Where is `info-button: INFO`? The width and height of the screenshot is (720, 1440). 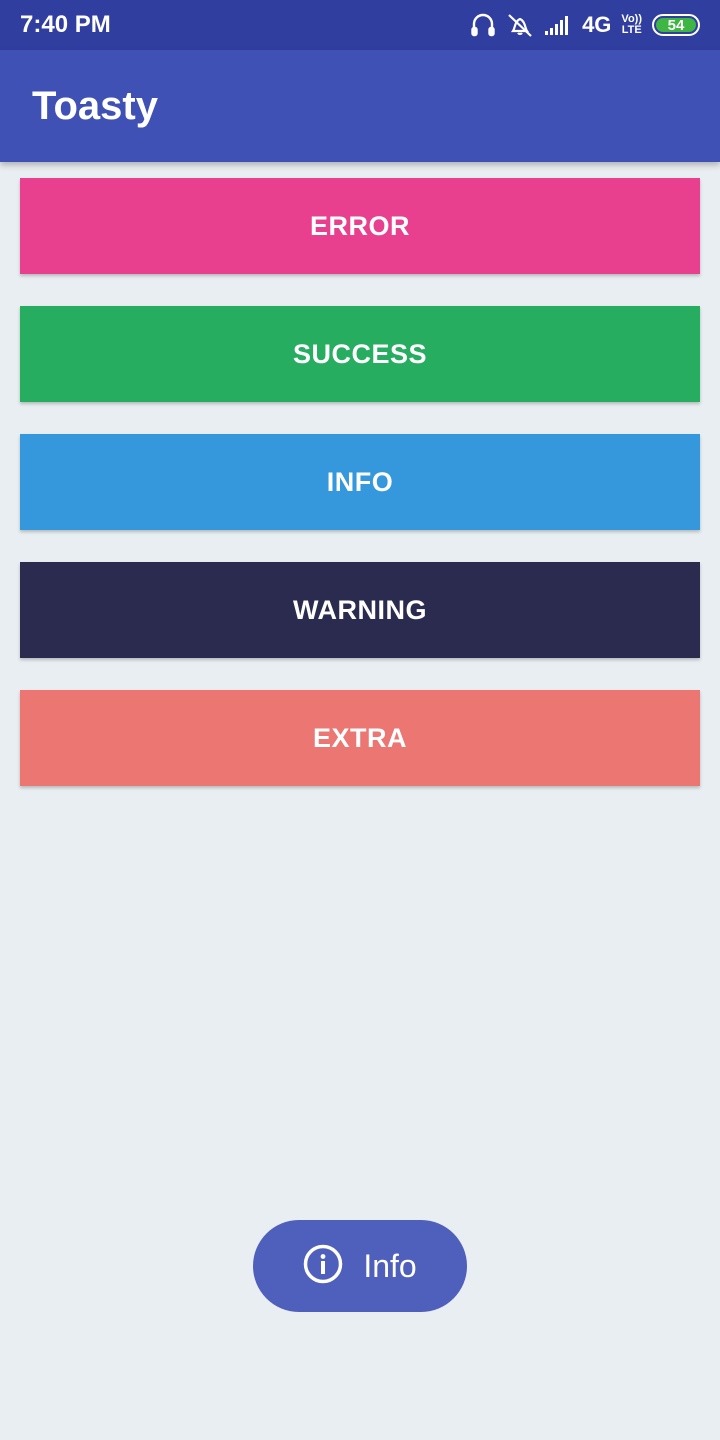 info-button: INFO is located at coordinates (360, 482).